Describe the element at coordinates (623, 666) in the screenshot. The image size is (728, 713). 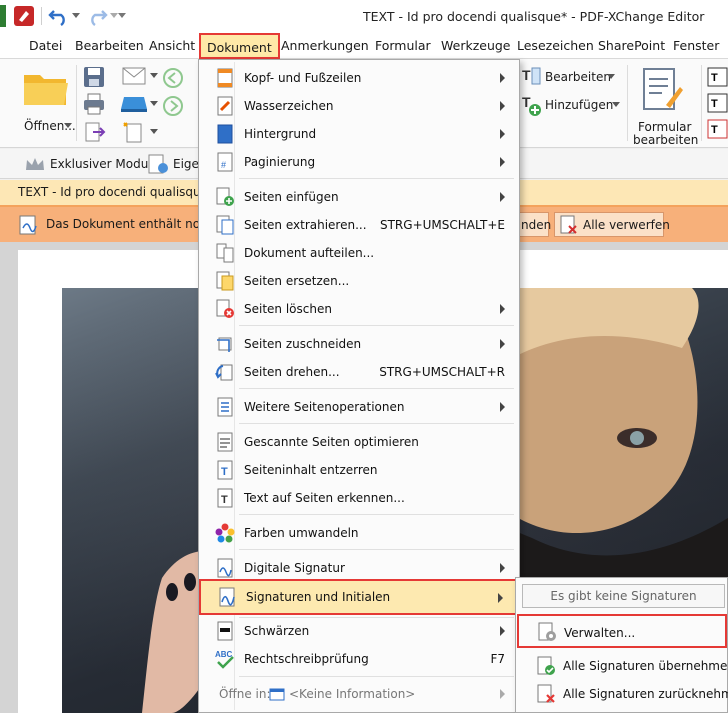
I see `apply-all-signatures-item: Alle Signaturen übernehmen` at that location.